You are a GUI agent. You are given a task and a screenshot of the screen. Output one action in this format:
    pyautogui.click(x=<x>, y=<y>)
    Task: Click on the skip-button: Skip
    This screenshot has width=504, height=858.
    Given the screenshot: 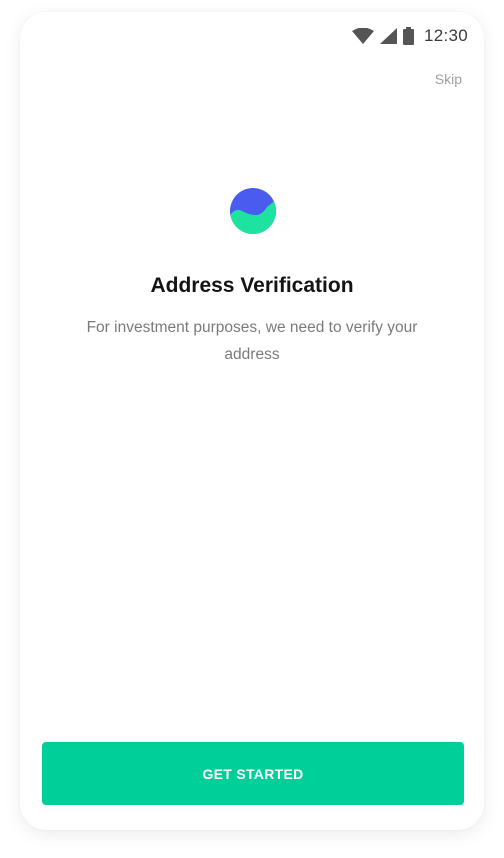 What is the action you would take?
    pyautogui.click(x=448, y=79)
    